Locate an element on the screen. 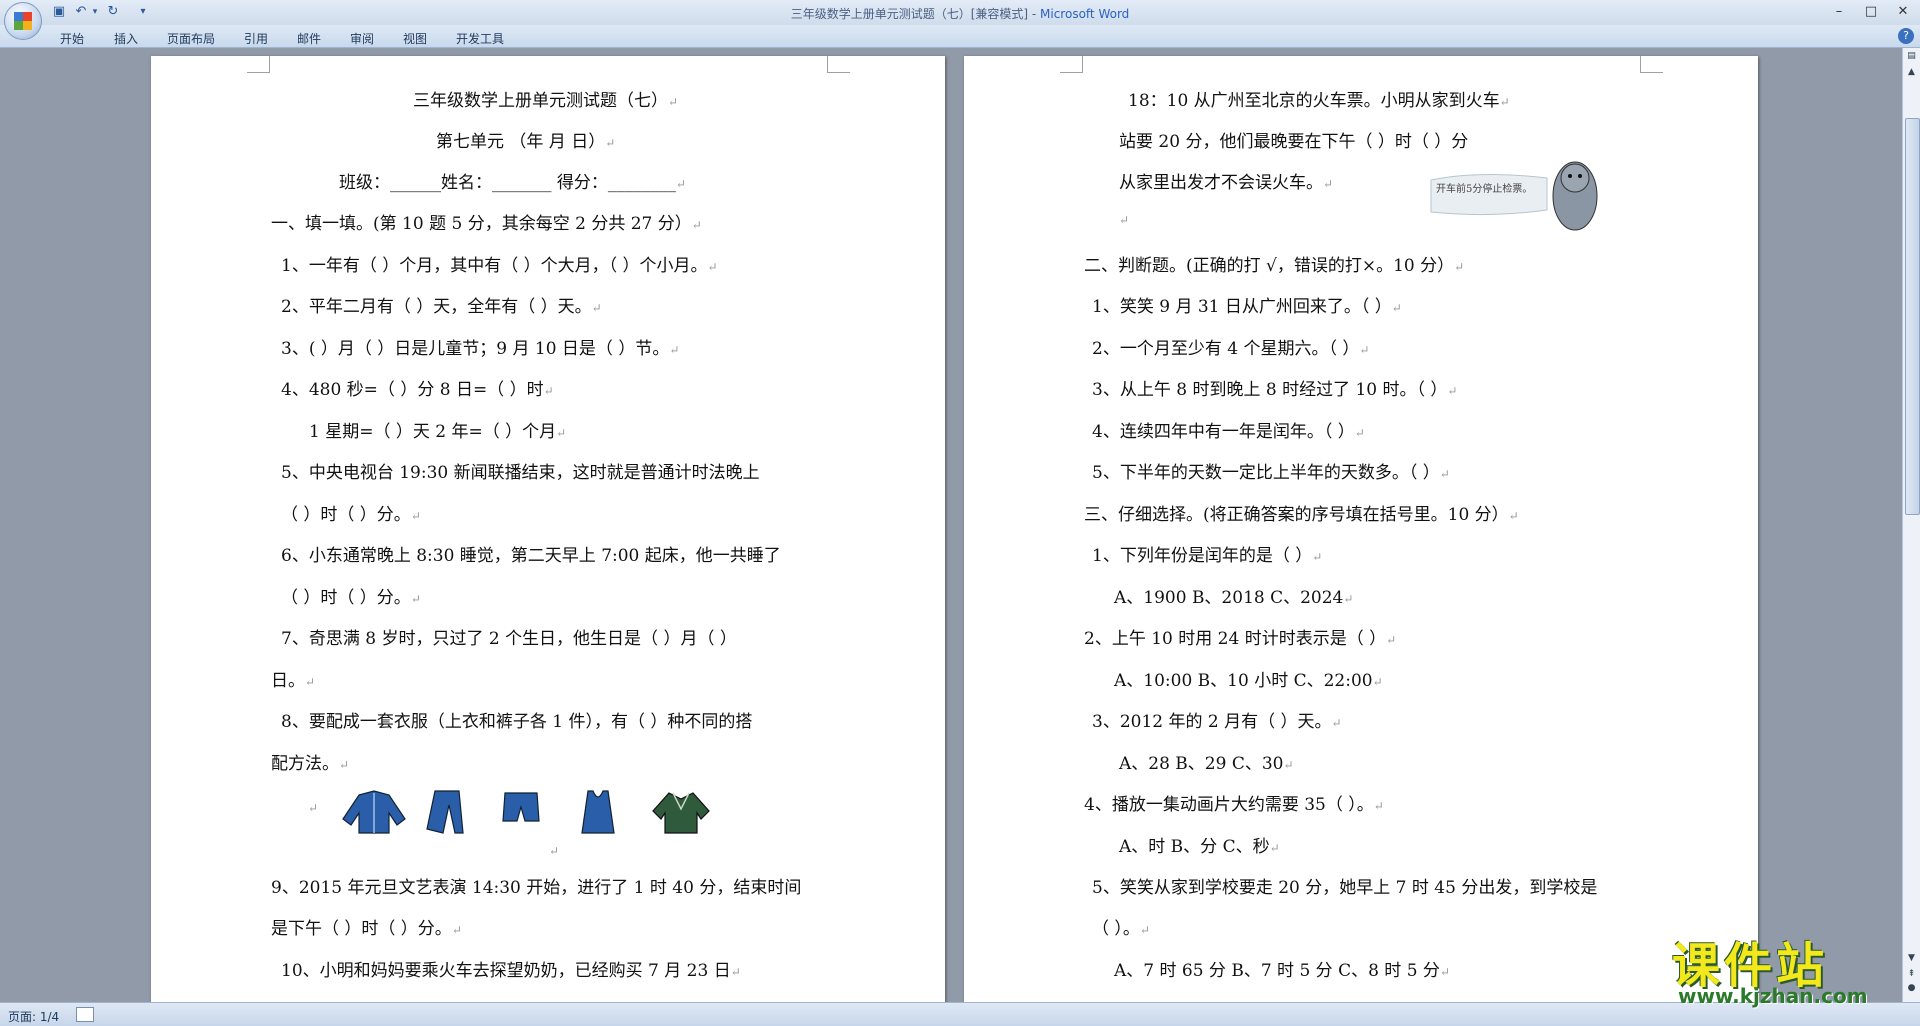 The image size is (1920, 1026). tab-references: 引用 is located at coordinates (256, 38).